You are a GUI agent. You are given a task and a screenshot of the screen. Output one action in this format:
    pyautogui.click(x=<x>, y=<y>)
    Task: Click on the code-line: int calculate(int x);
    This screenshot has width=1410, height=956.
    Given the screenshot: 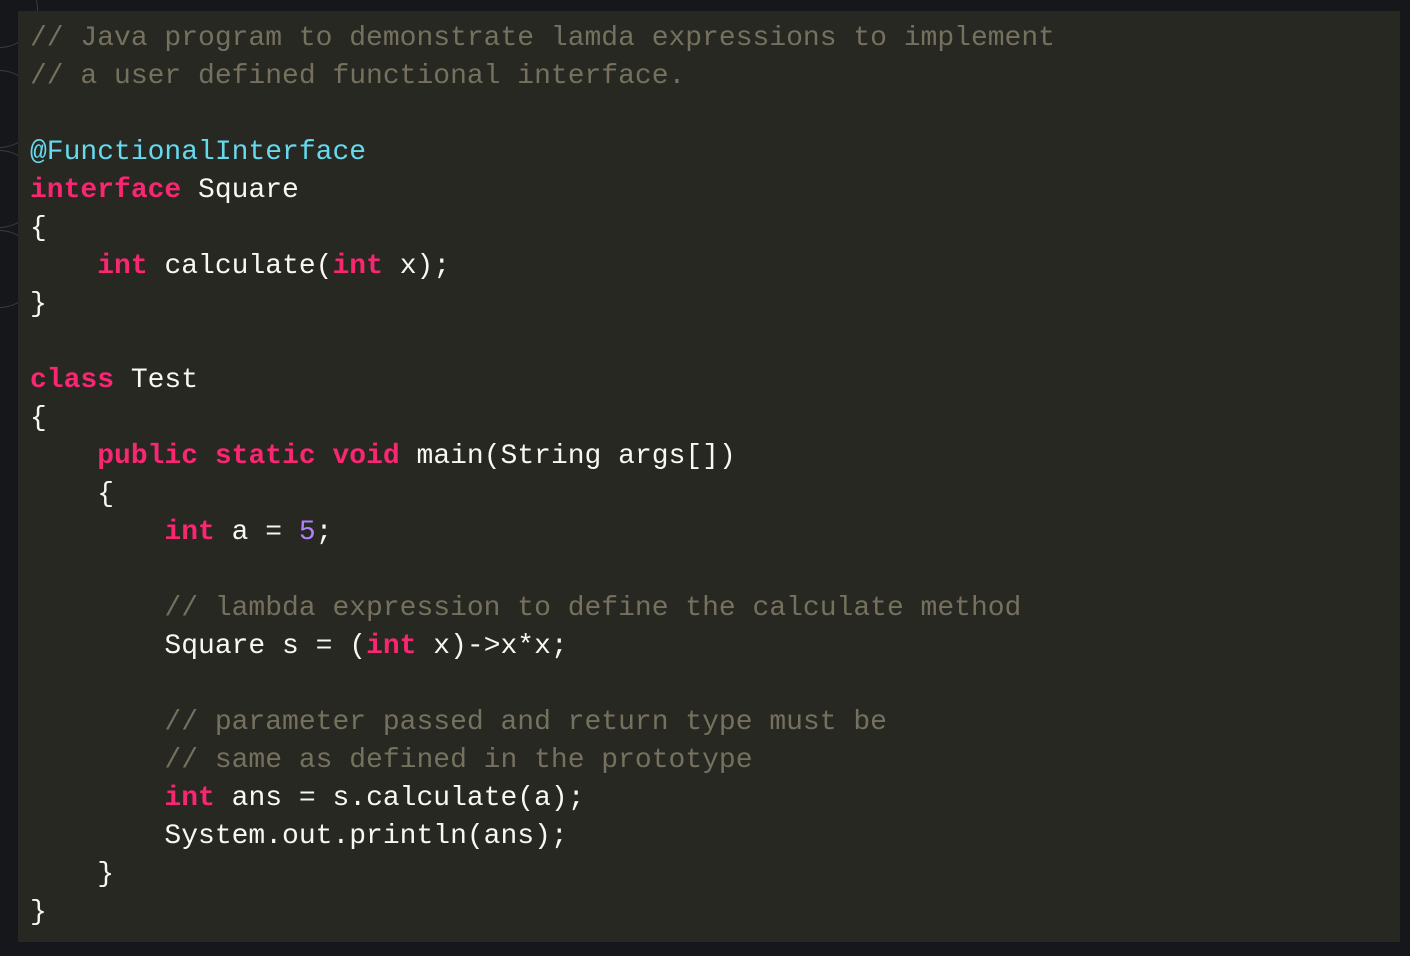 What is the action you would take?
    pyautogui.click(x=715, y=267)
    